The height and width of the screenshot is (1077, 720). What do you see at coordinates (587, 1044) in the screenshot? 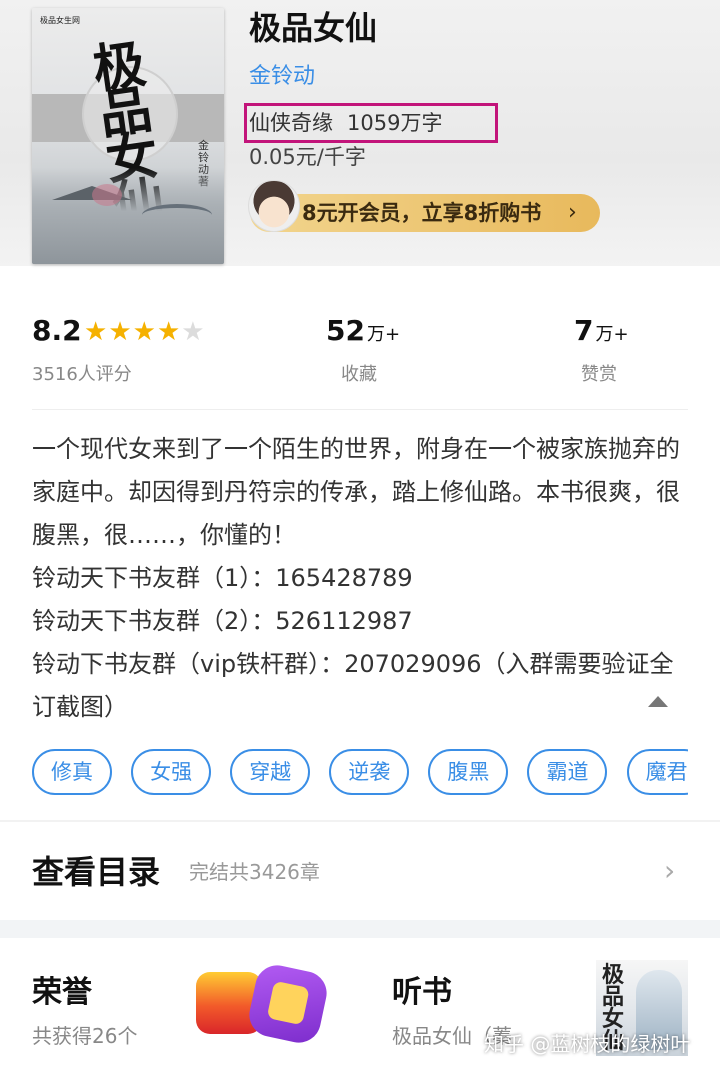
I see `watermark: 知乎 @蓝树枝的绿树叶` at bounding box center [587, 1044].